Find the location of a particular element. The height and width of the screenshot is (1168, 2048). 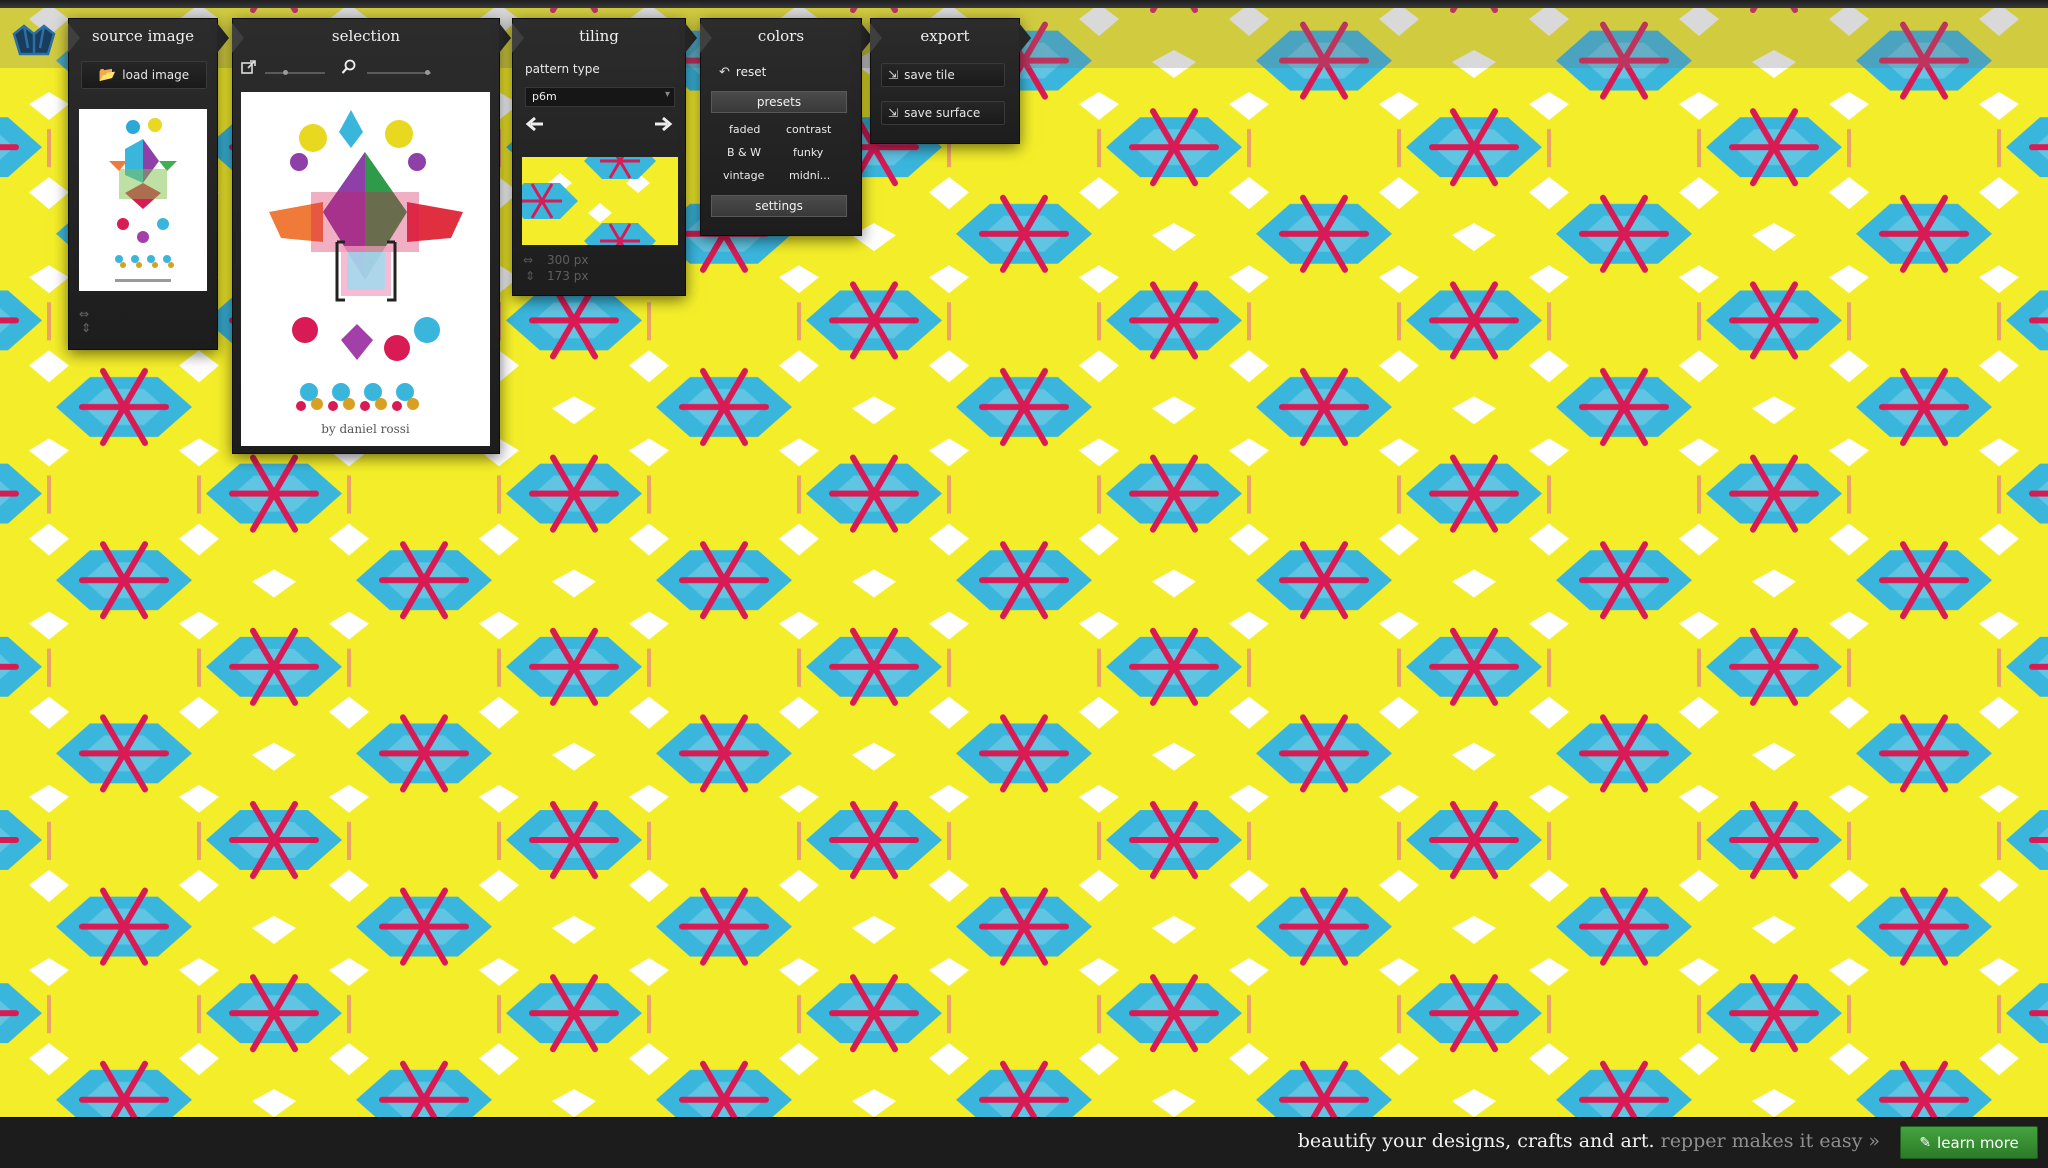

preset-vintage: vintage is located at coordinates (743, 175).